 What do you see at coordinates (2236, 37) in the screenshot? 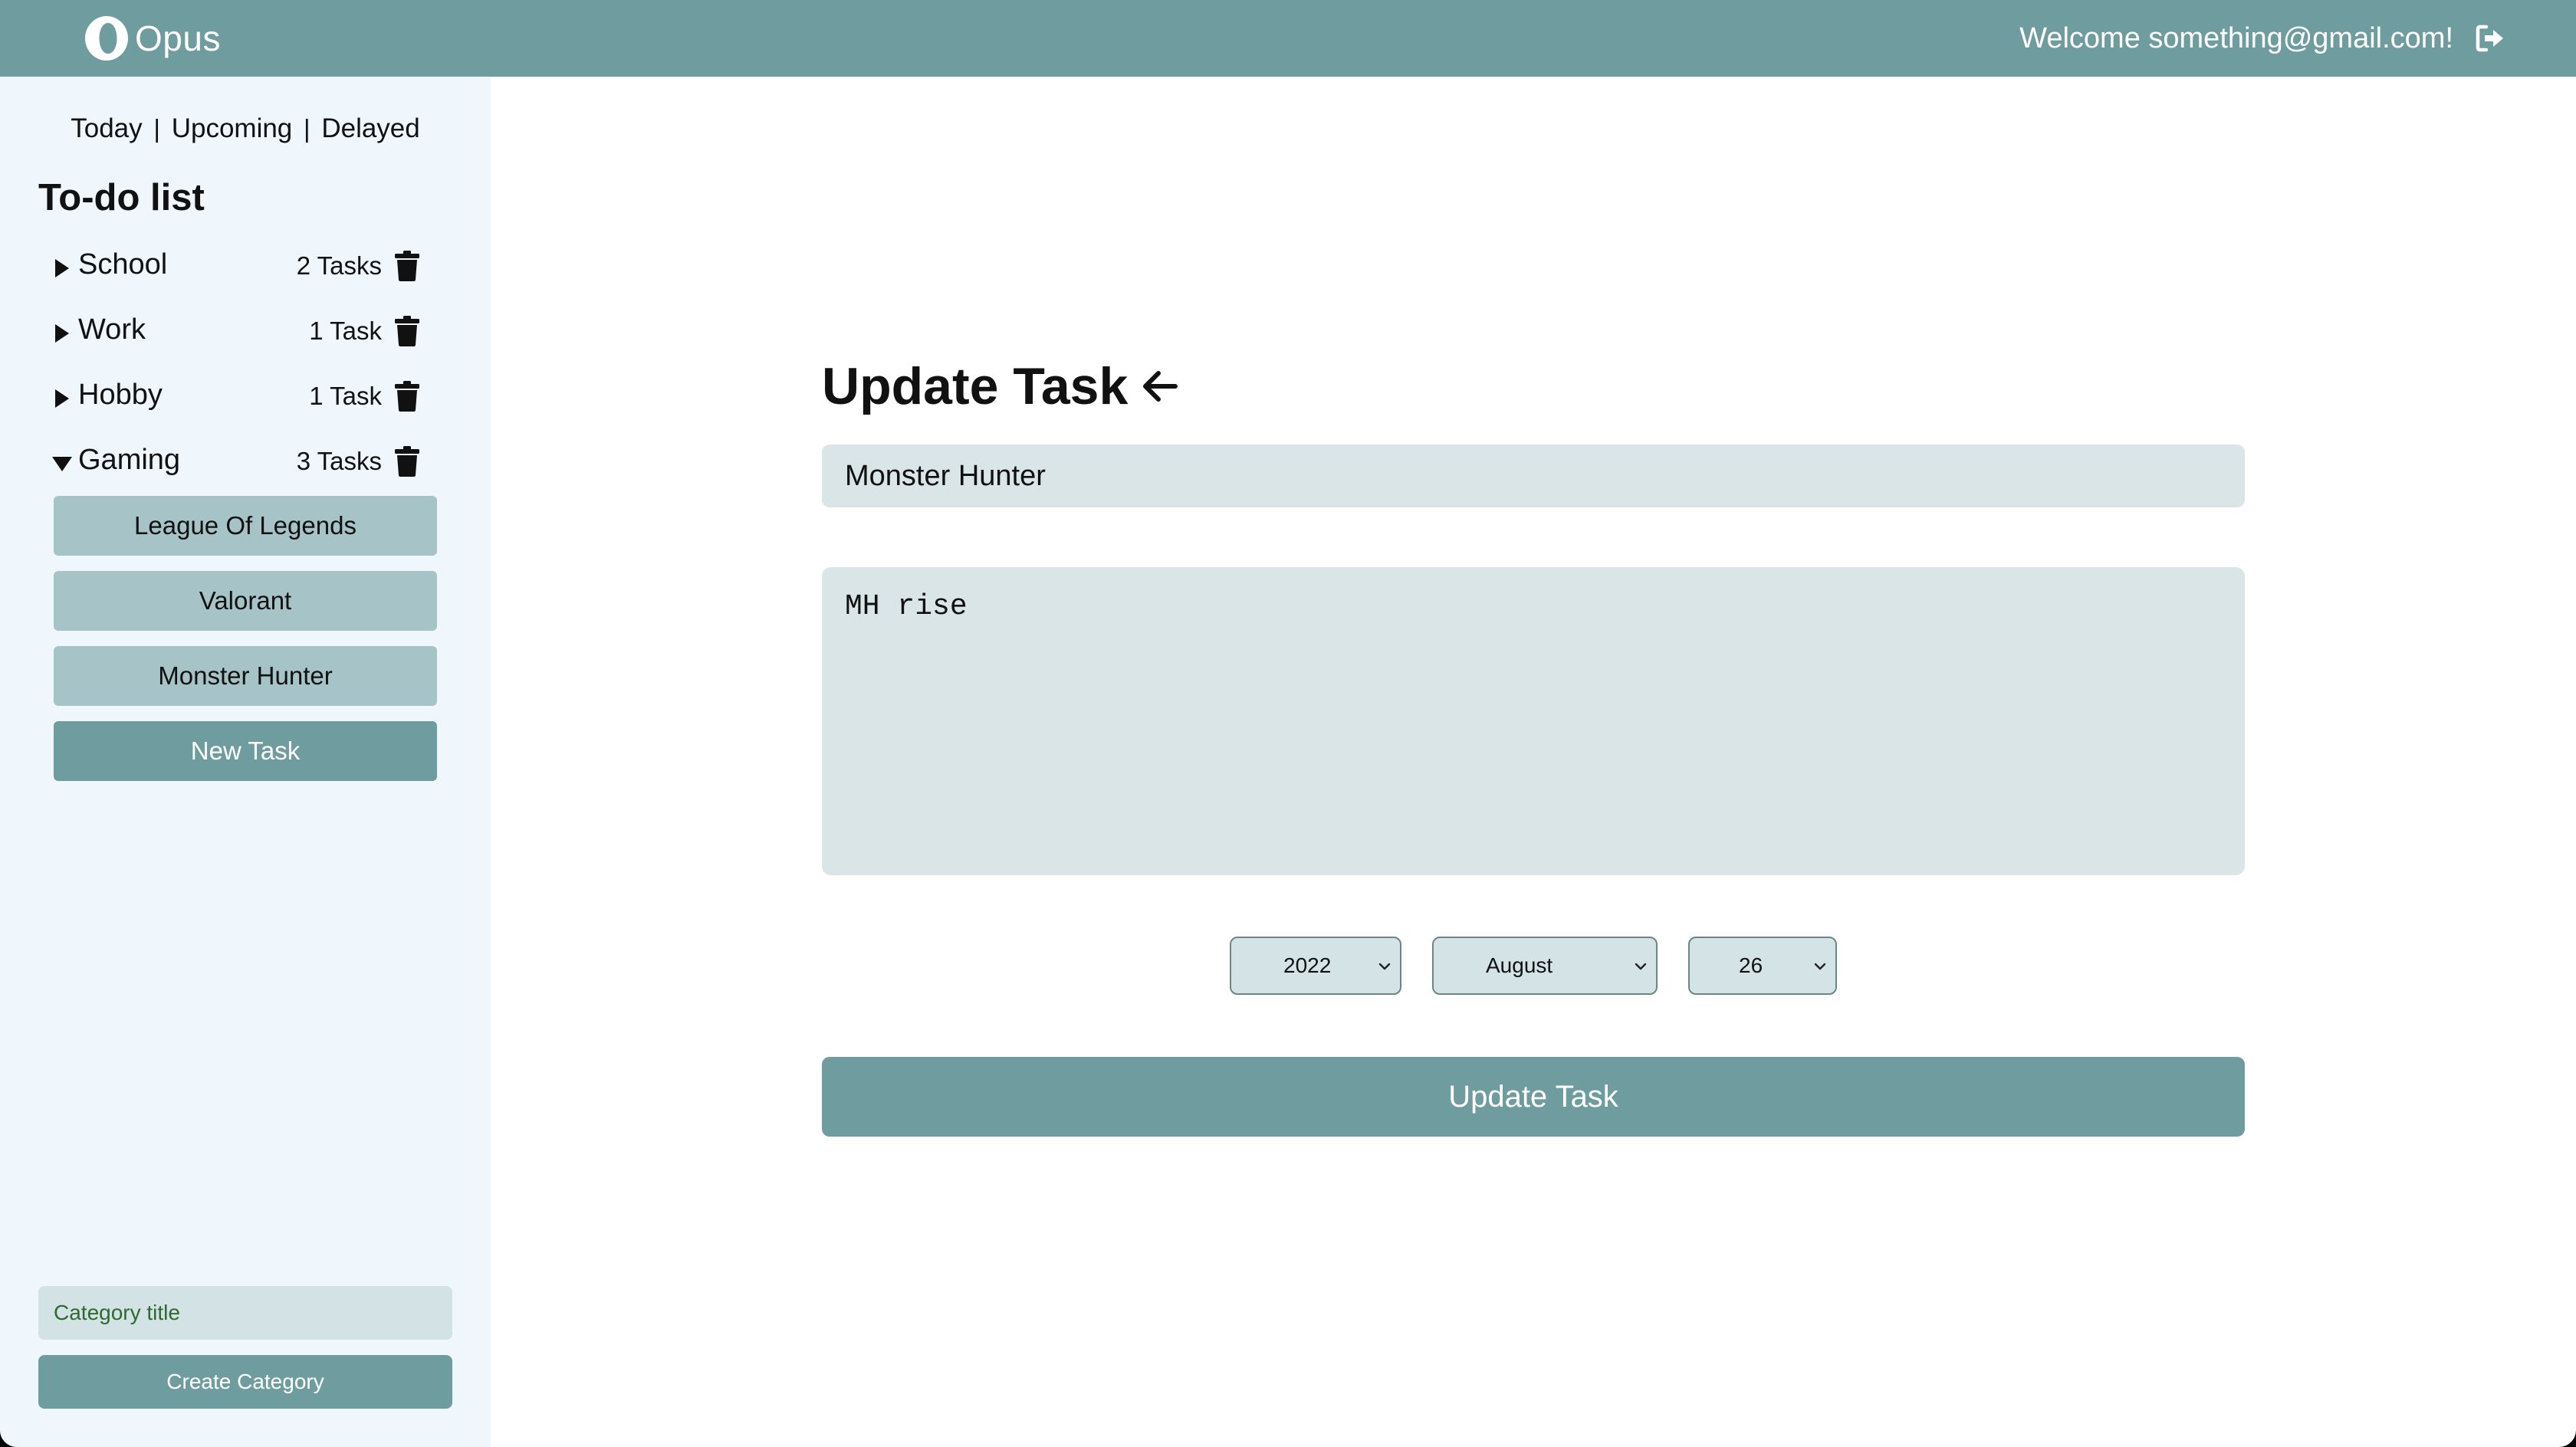
I see `welcome-text: Welcome something@gmail.com!` at bounding box center [2236, 37].